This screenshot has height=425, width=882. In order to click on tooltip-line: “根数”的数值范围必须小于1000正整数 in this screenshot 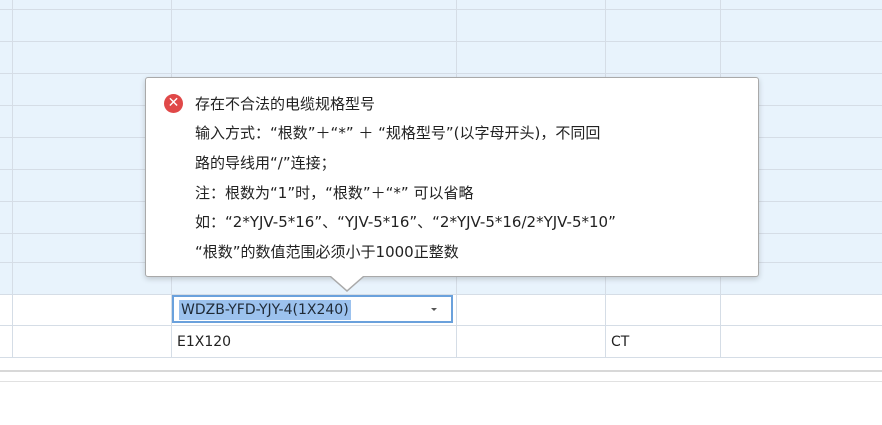, I will do `click(327, 252)`.